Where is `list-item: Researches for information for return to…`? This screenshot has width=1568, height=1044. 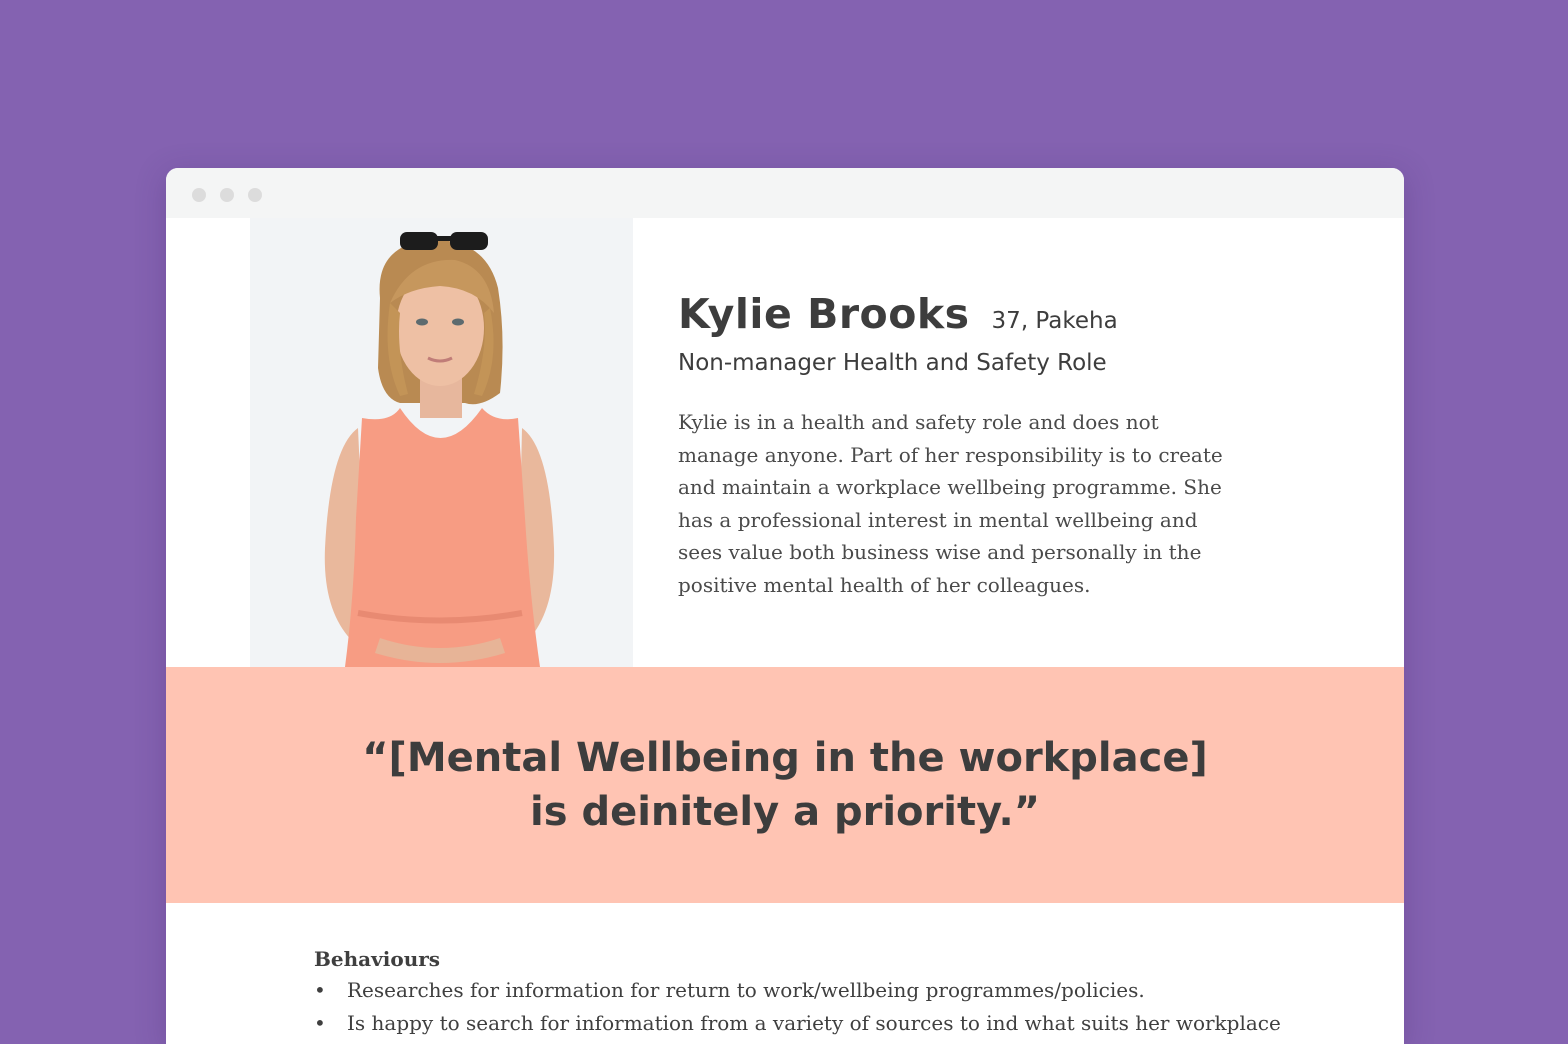 list-item: Researches for information for return to… is located at coordinates (814, 990).